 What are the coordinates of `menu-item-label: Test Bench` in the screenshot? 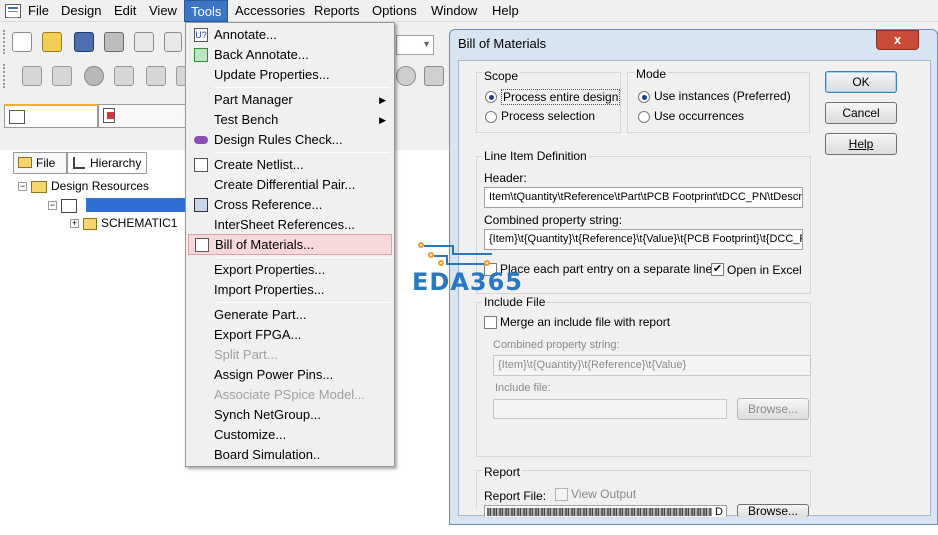 It's located at (246, 119).